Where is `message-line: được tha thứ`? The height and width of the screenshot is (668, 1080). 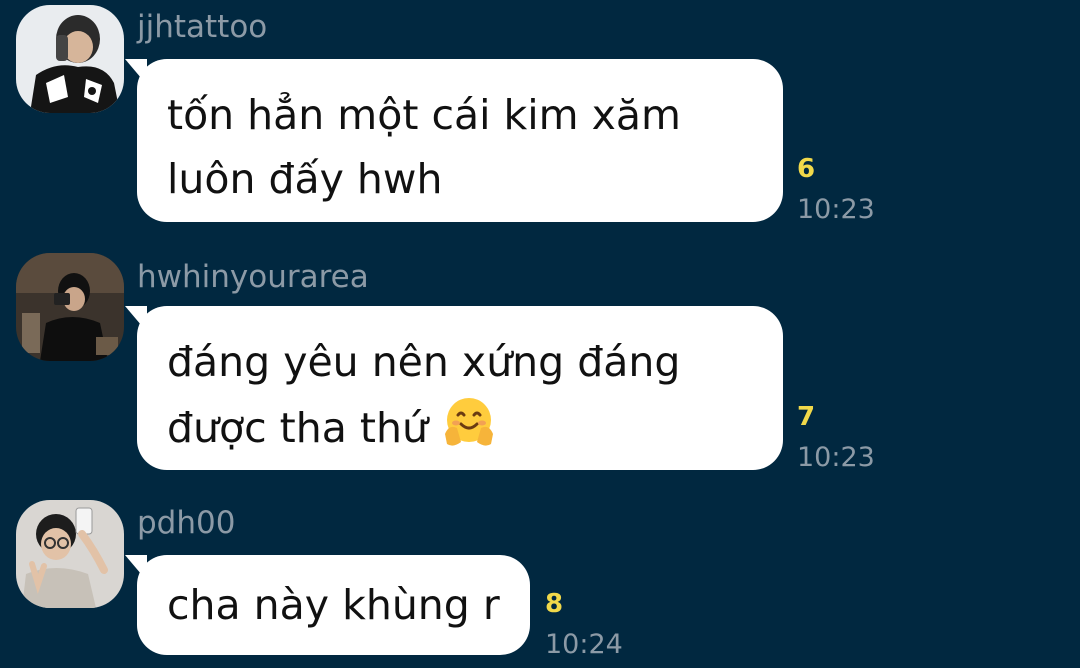
message-line: được tha thứ is located at coordinates (460, 427).